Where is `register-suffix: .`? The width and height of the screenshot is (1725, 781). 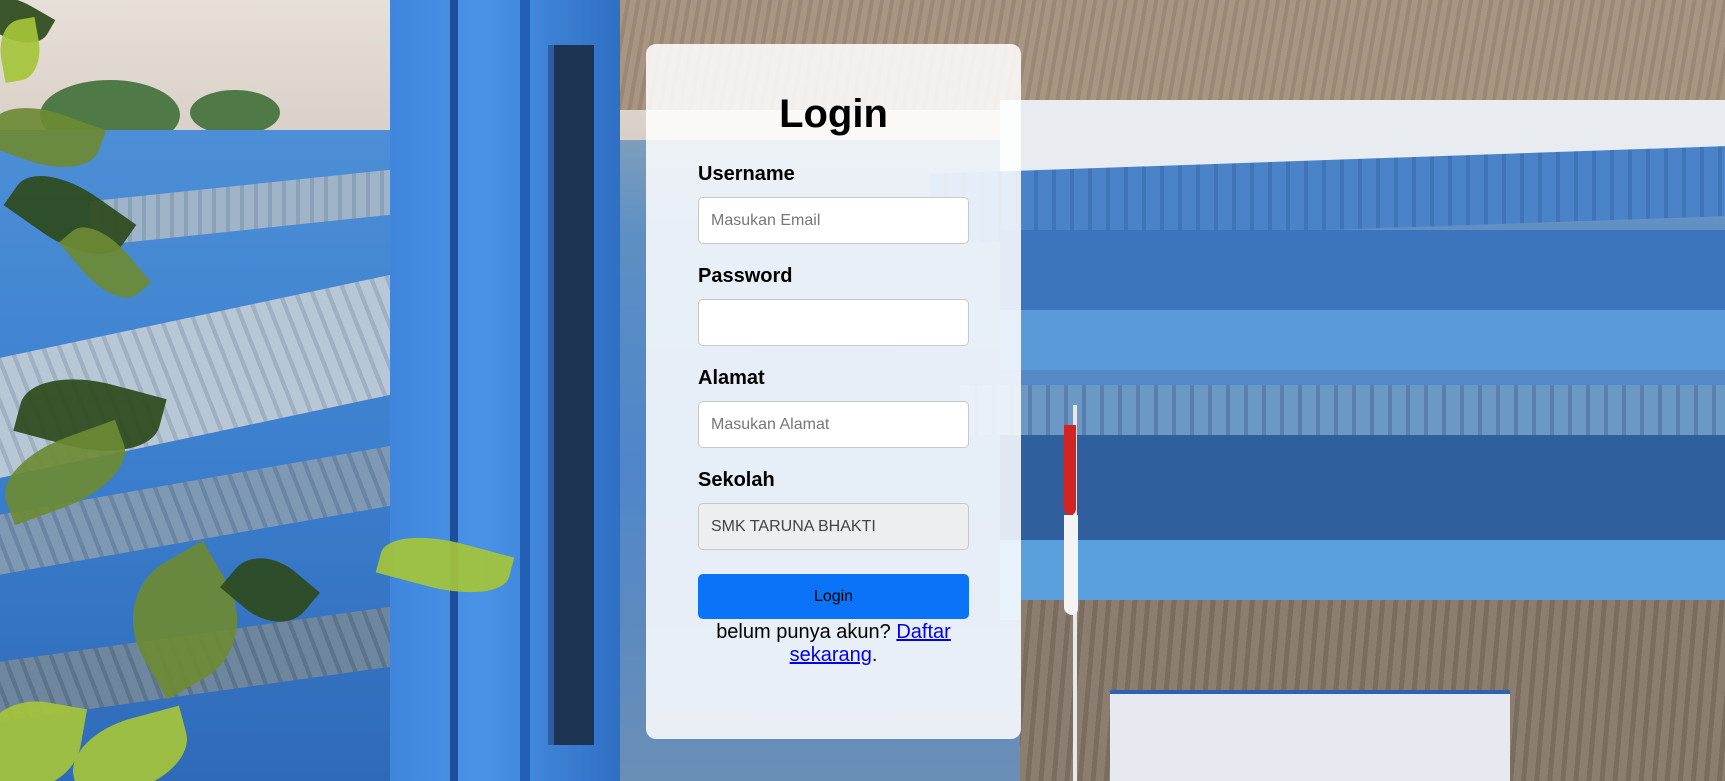 register-suffix: . is located at coordinates (874, 655).